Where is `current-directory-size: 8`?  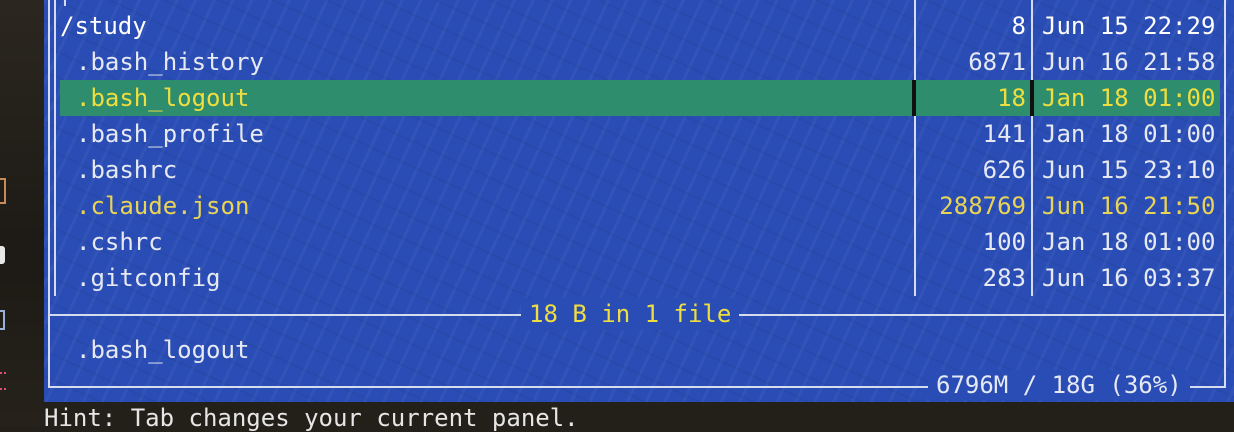 current-directory-size: 8 is located at coordinates (1018, 26).